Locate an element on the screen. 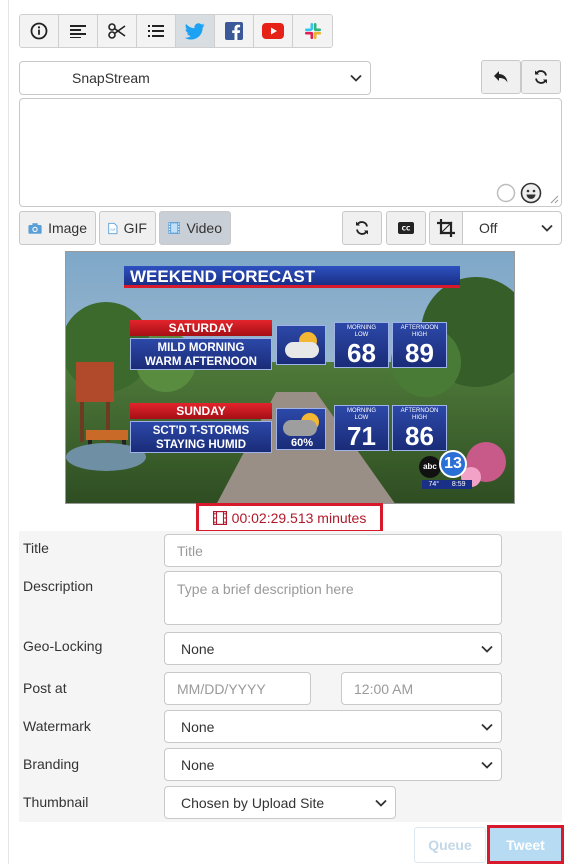  tab-twitter is located at coordinates (195, 31).